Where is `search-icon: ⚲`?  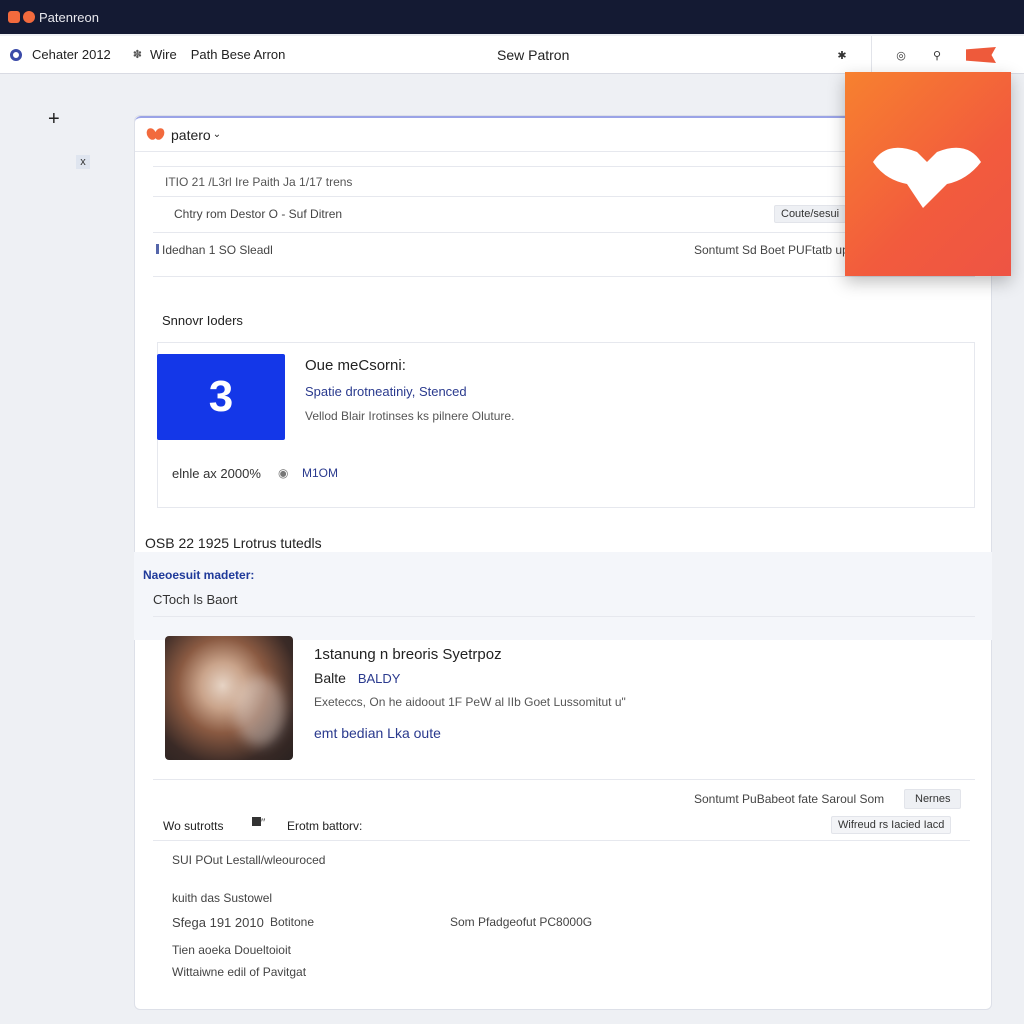
search-icon: ⚲ is located at coordinates (937, 55).